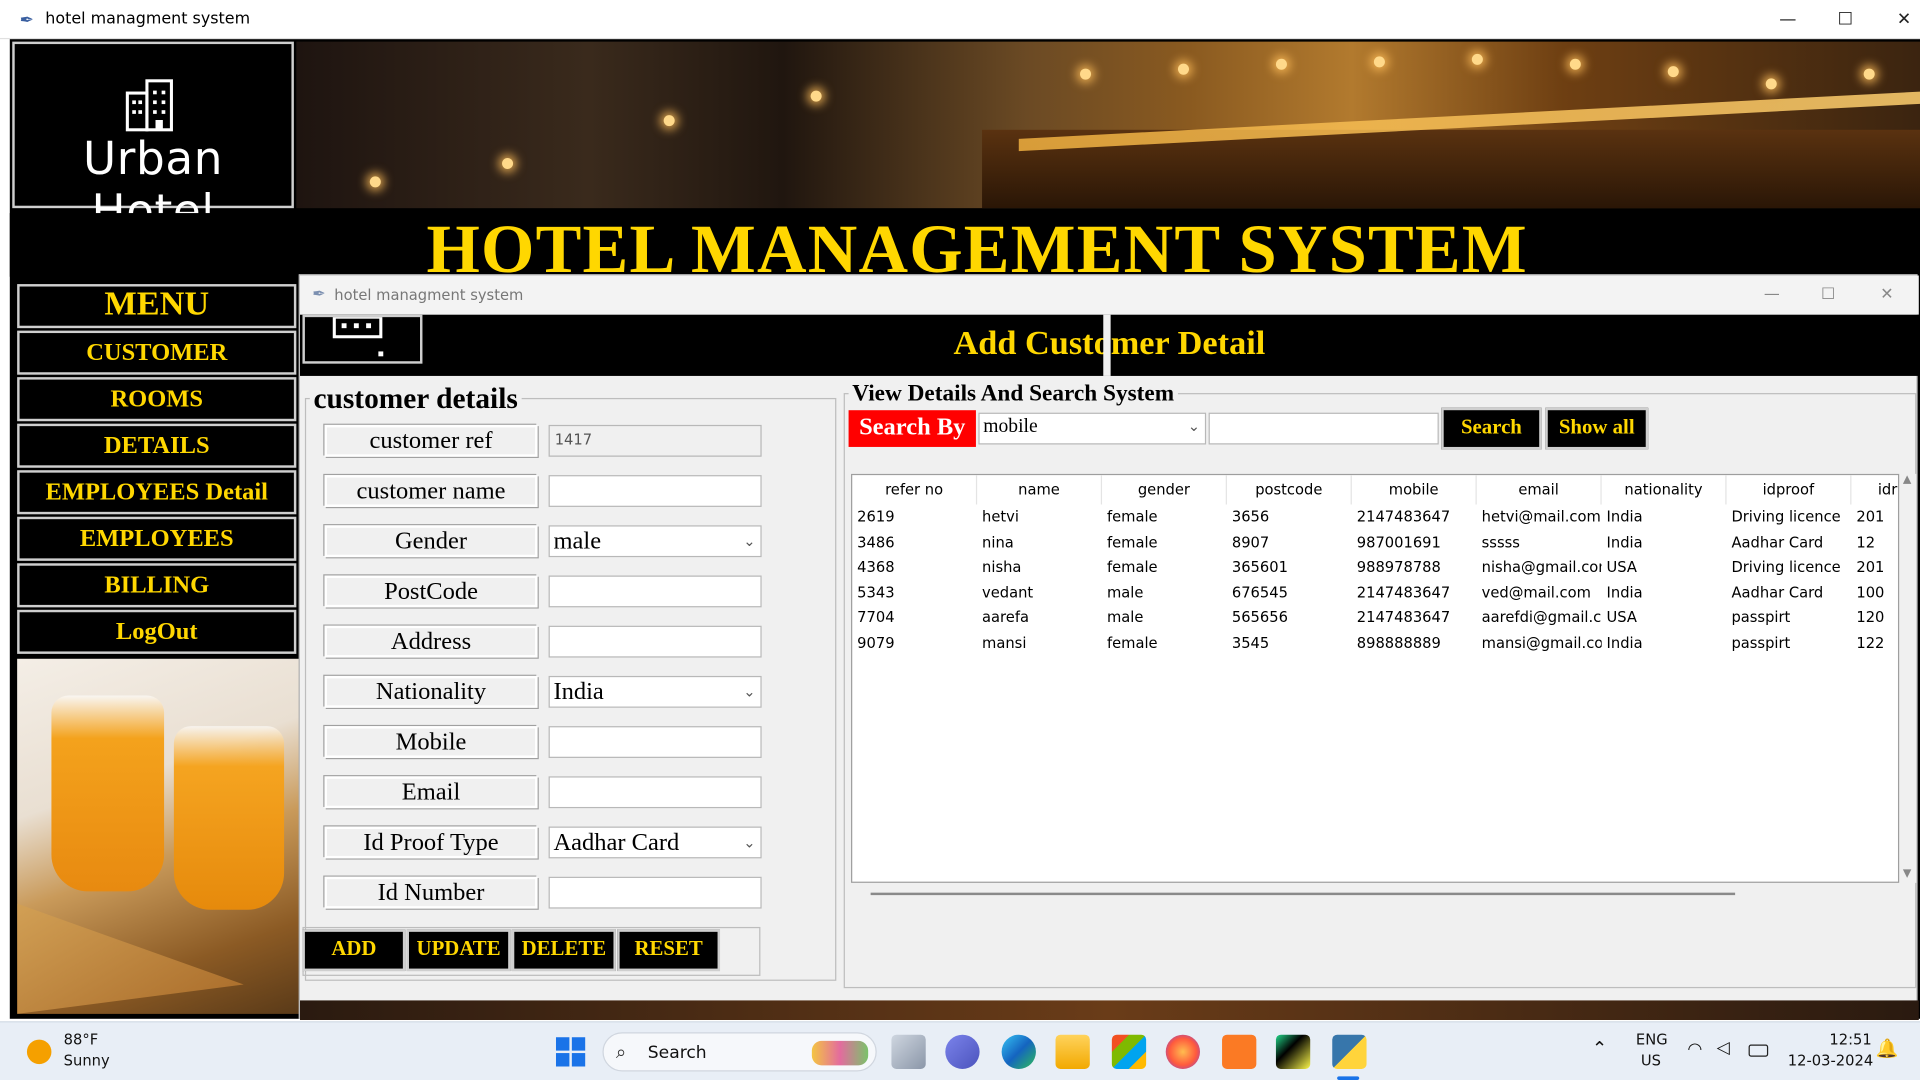  I want to click on python-icon, so click(1349, 1051).